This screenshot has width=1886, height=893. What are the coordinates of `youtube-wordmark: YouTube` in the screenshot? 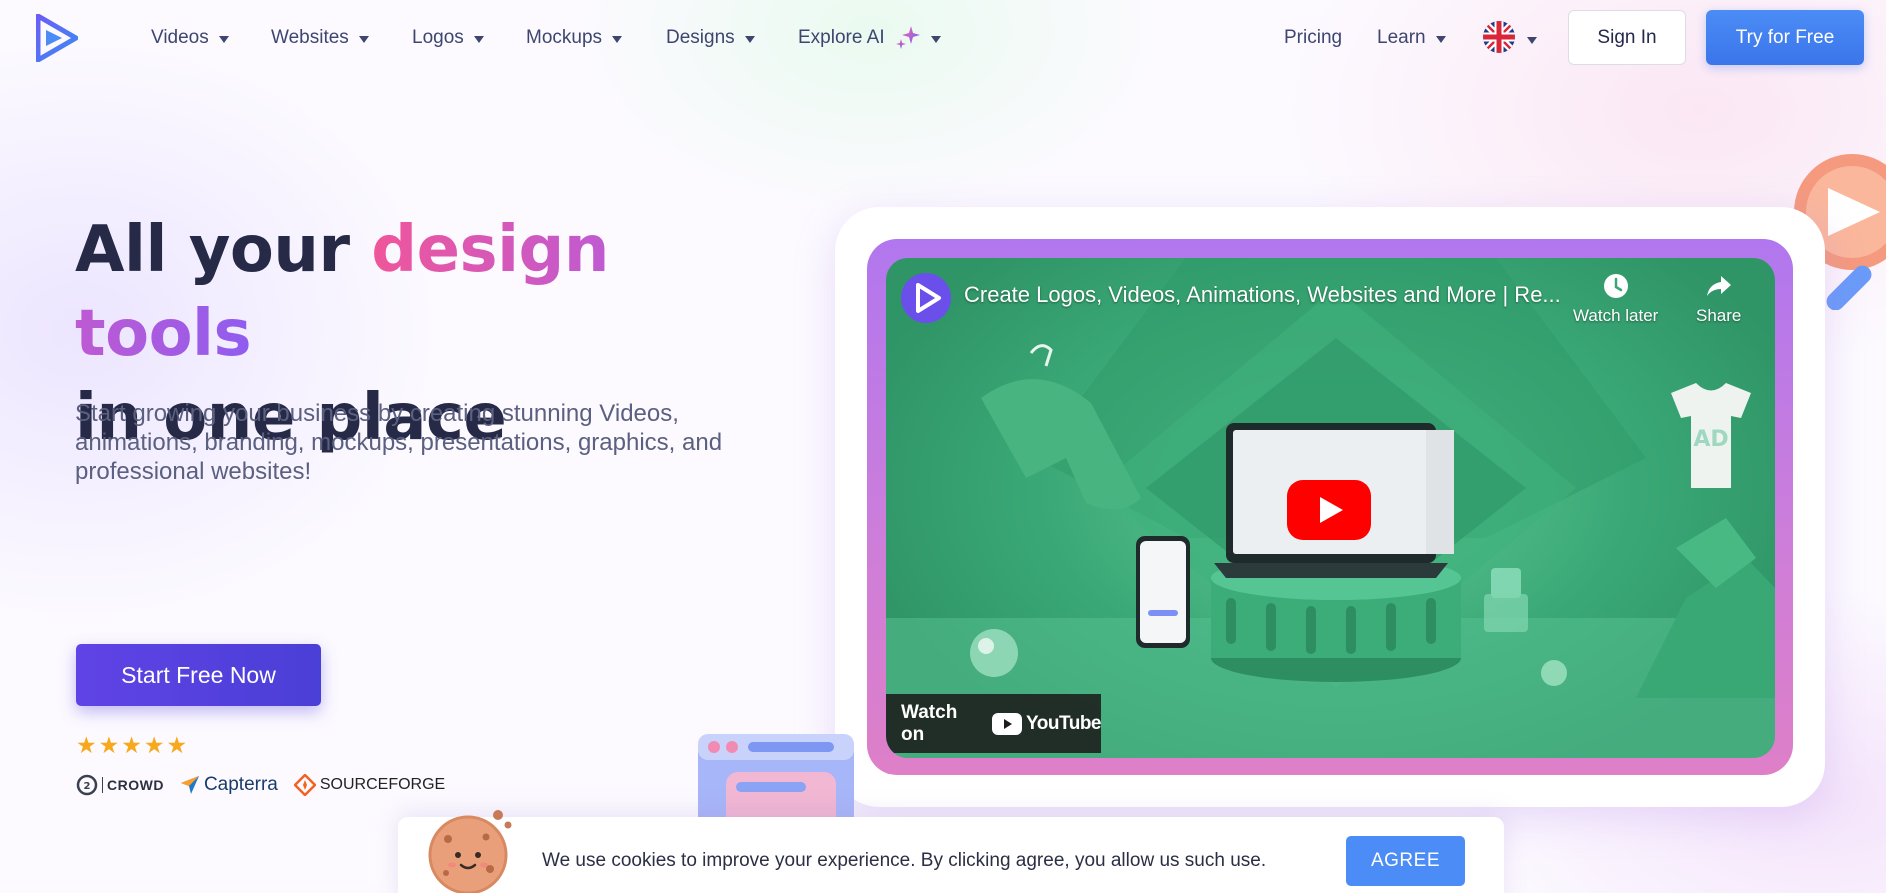 It's located at (1063, 723).